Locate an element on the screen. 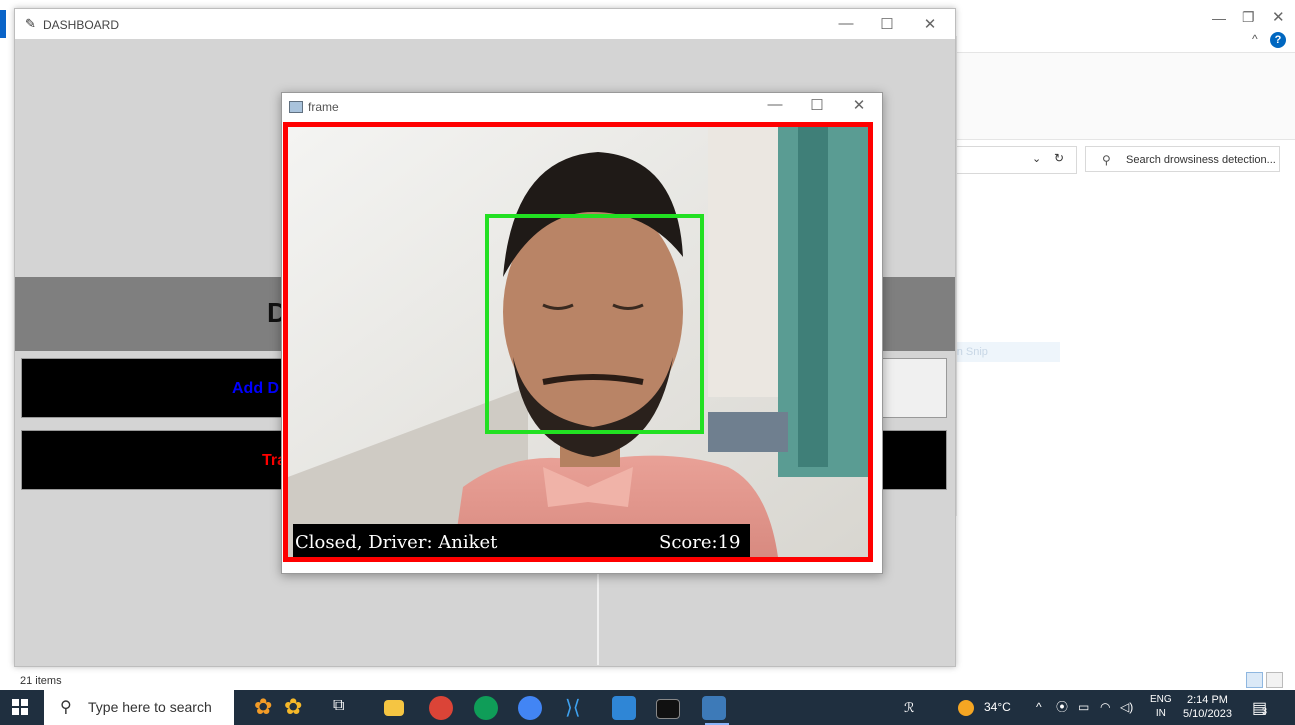 The height and width of the screenshot is (725, 1295). door-frame is located at coordinates (748, 262).